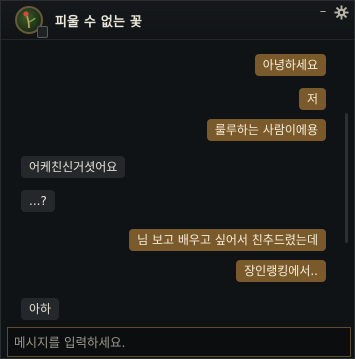 This screenshot has height=359, width=355. What do you see at coordinates (40, 309) in the screenshot?
I see `message-incoming: 아하` at bounding box center [40, 309].